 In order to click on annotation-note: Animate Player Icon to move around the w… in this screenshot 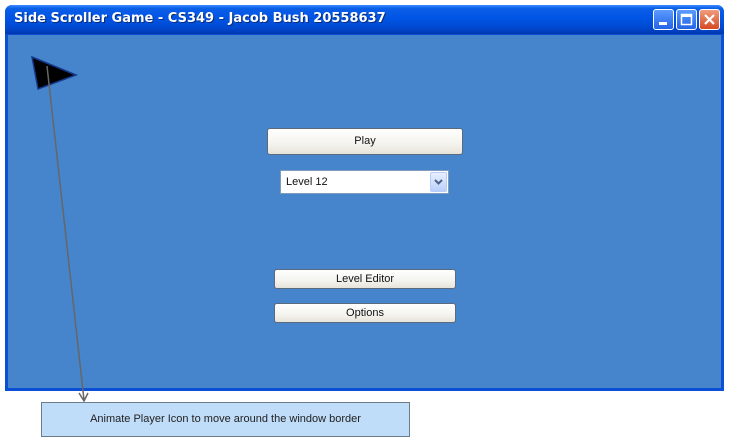, I will do `click(225, 419)`.